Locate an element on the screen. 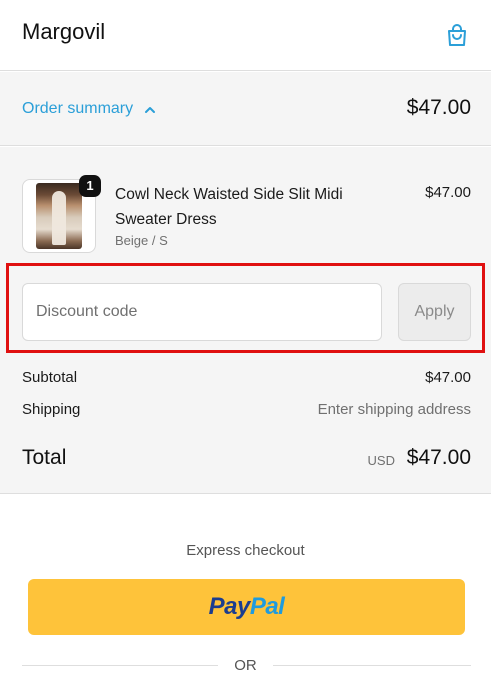 The image size is (491, 700). quantity-badge: 1 is located at coordinates (90, 186).